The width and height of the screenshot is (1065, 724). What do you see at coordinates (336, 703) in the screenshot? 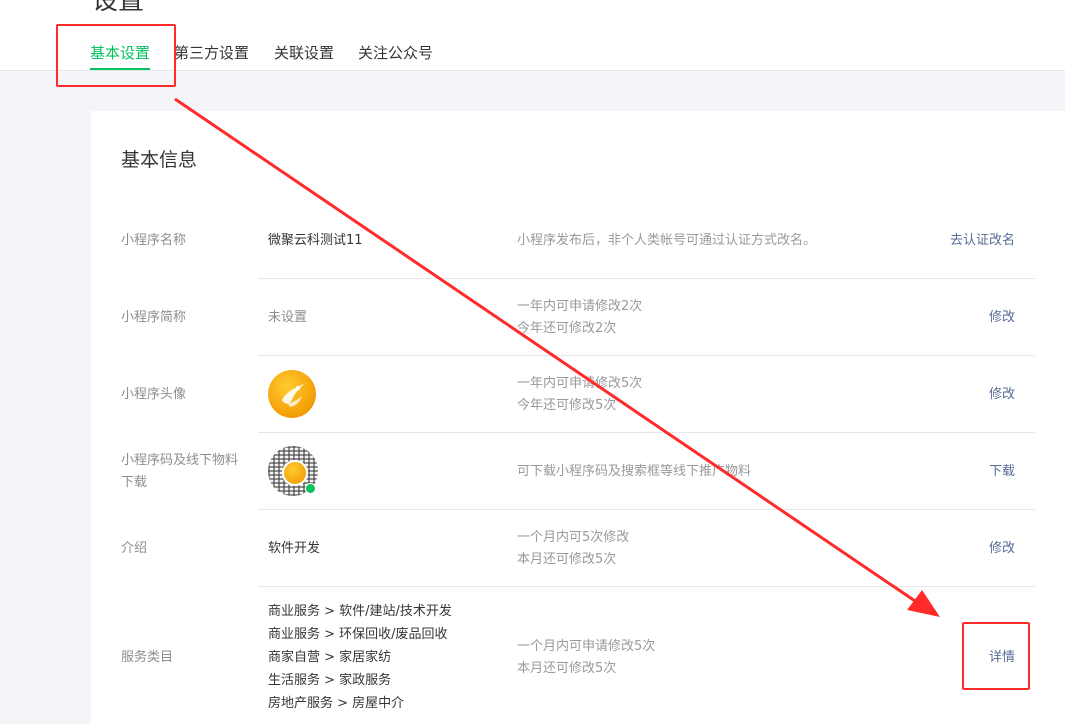
I see `category-item: 房地产服务 > 房屋中介` at bounding box center [336, 703].